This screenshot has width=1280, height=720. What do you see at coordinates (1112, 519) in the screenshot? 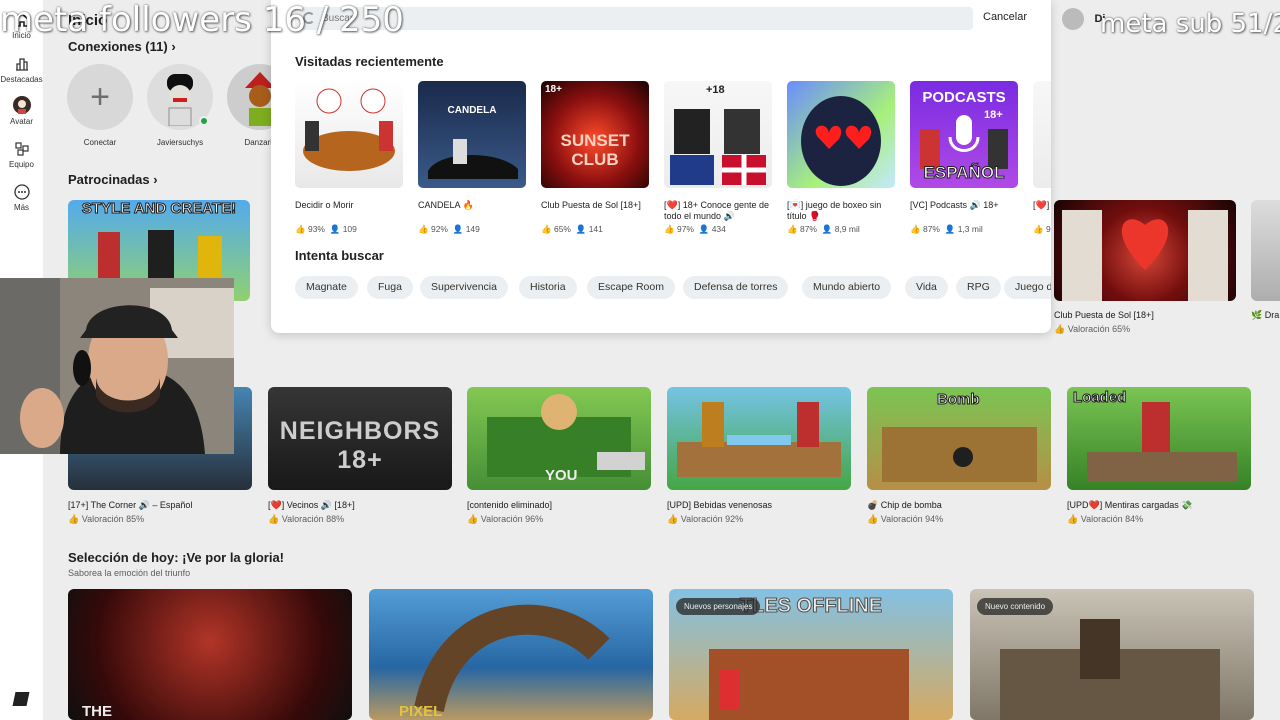
I see `game-rating-text: Valoración 84%` at bounding box center [1112, 519].